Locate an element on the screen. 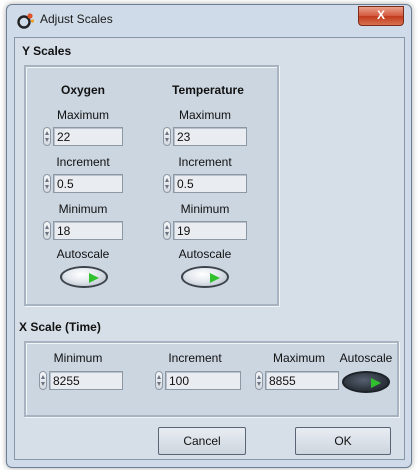 This screenshot has width=420, height=470. x-increment-input: 100 is located at coordinates (203, 380).